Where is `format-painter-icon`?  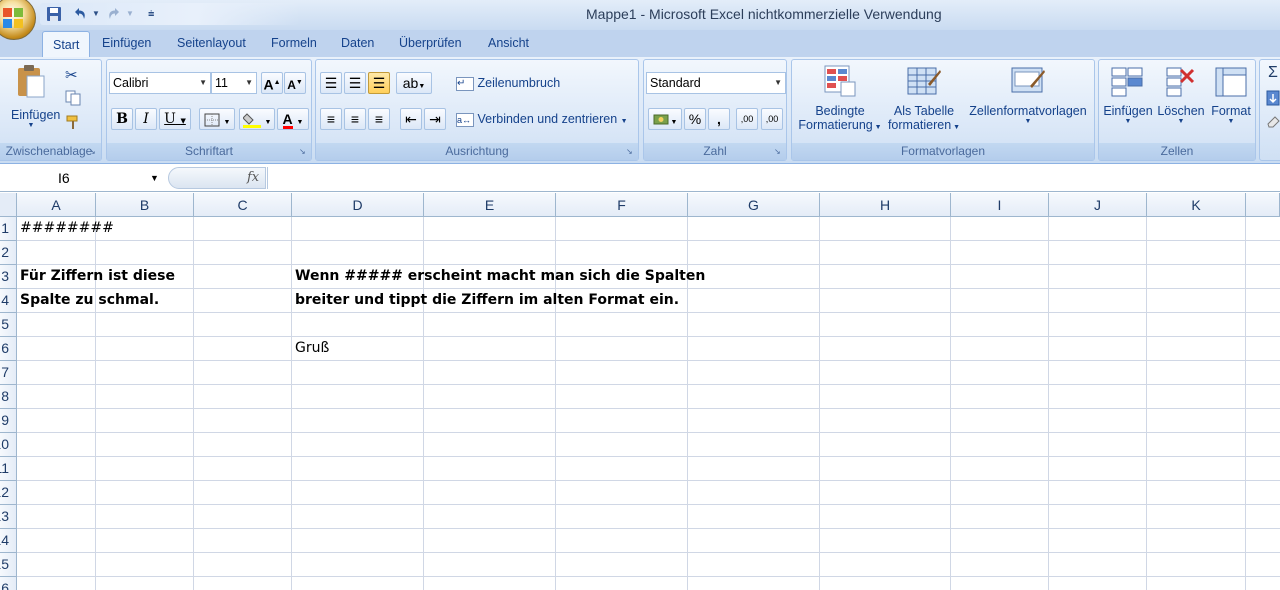
format-painter-icon is located at coordinates (73, 123).